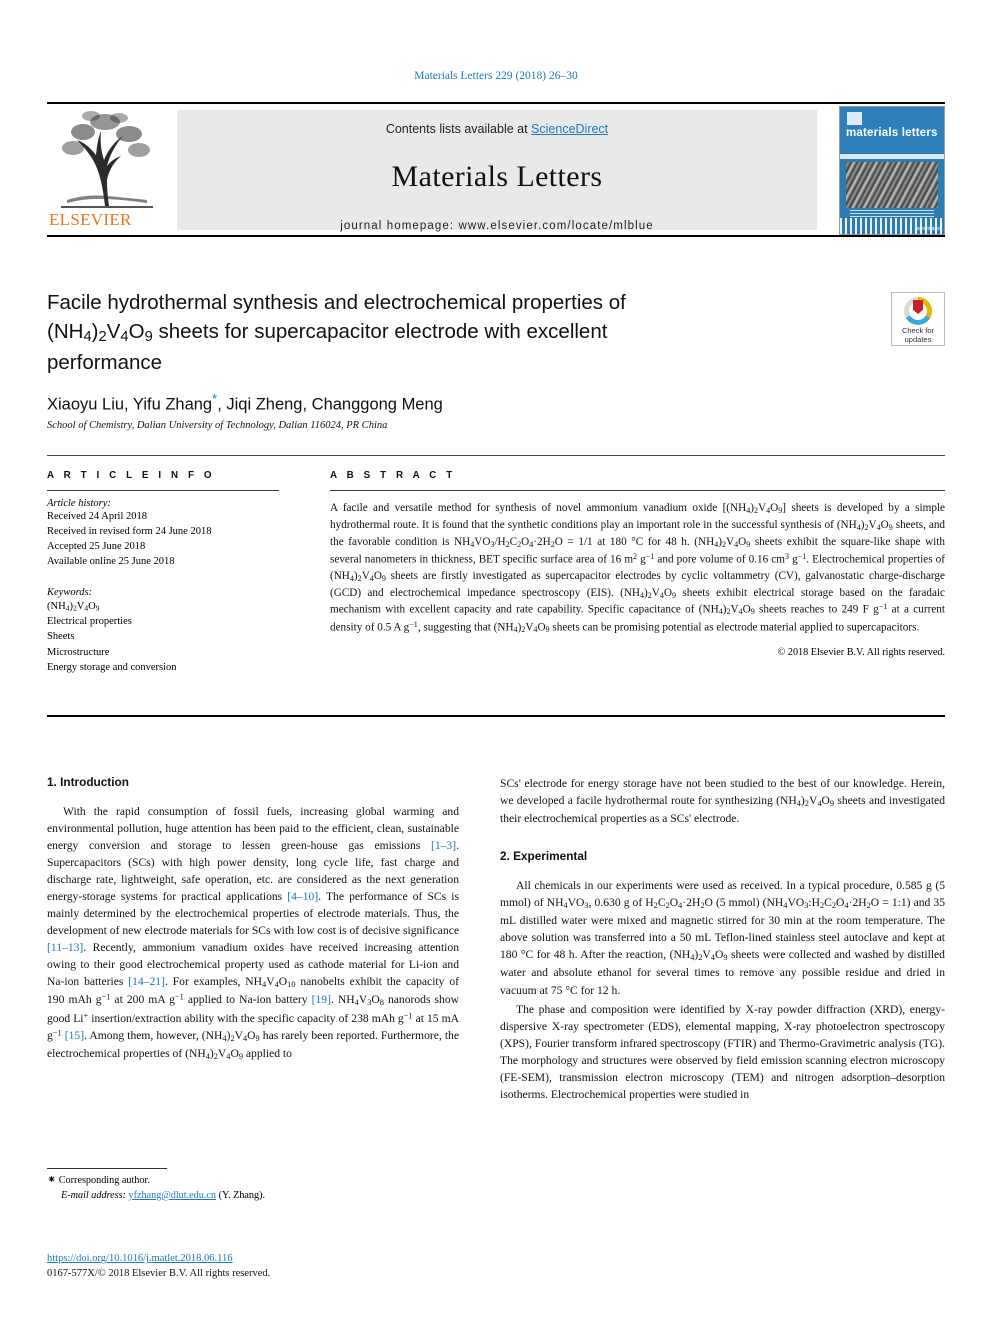 The width and height of the screenshot is (992, 1323). Describe the element at coordinates (496, 455) in the screenshot. I see `info-top-rule` at that location.